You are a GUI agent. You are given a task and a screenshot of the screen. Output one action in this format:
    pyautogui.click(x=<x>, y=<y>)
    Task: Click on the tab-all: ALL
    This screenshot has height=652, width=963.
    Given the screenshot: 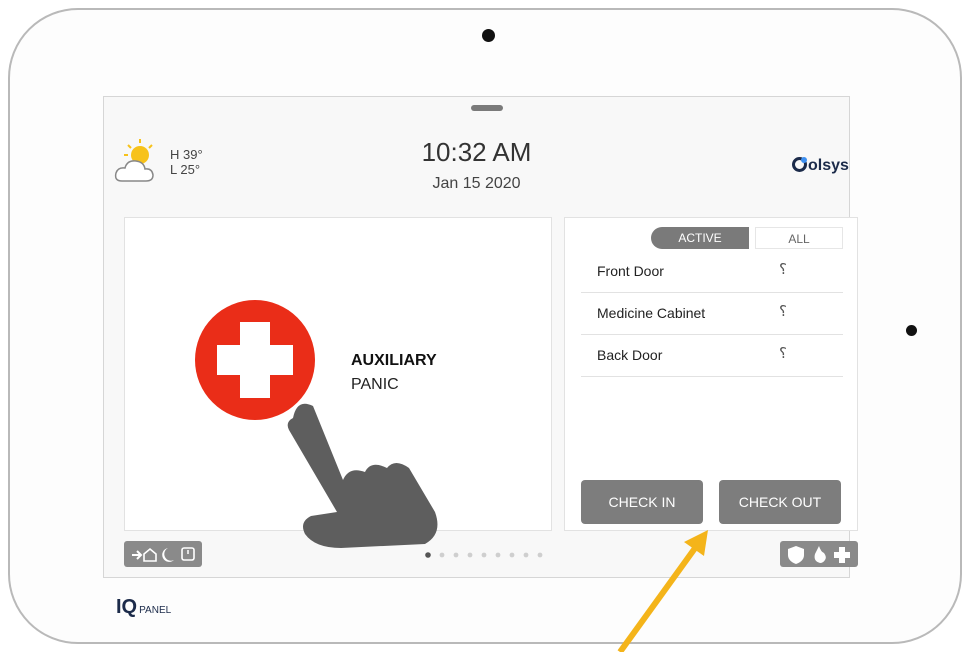 What is the action you would take?
    pyautogui.click(x=799, y=238)
    